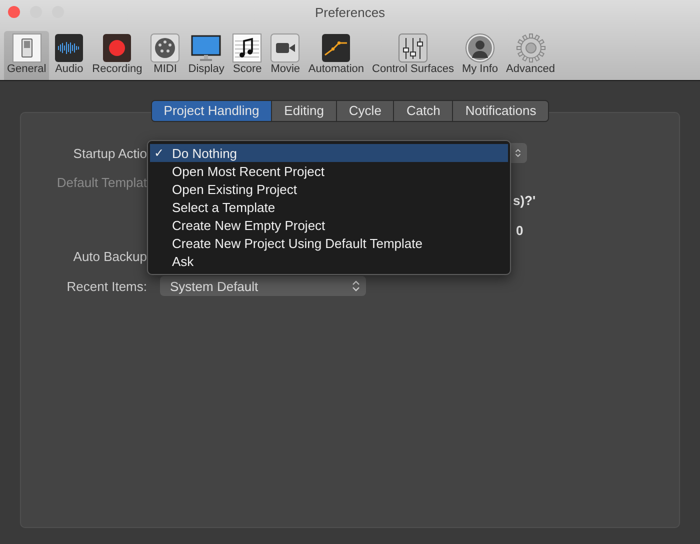 The width and height of the screenshot is (700, 544). Describe the element at coordinates (329, 153) in the screenshot. I see `menu-item: ✓ Do Nothing` at that location.